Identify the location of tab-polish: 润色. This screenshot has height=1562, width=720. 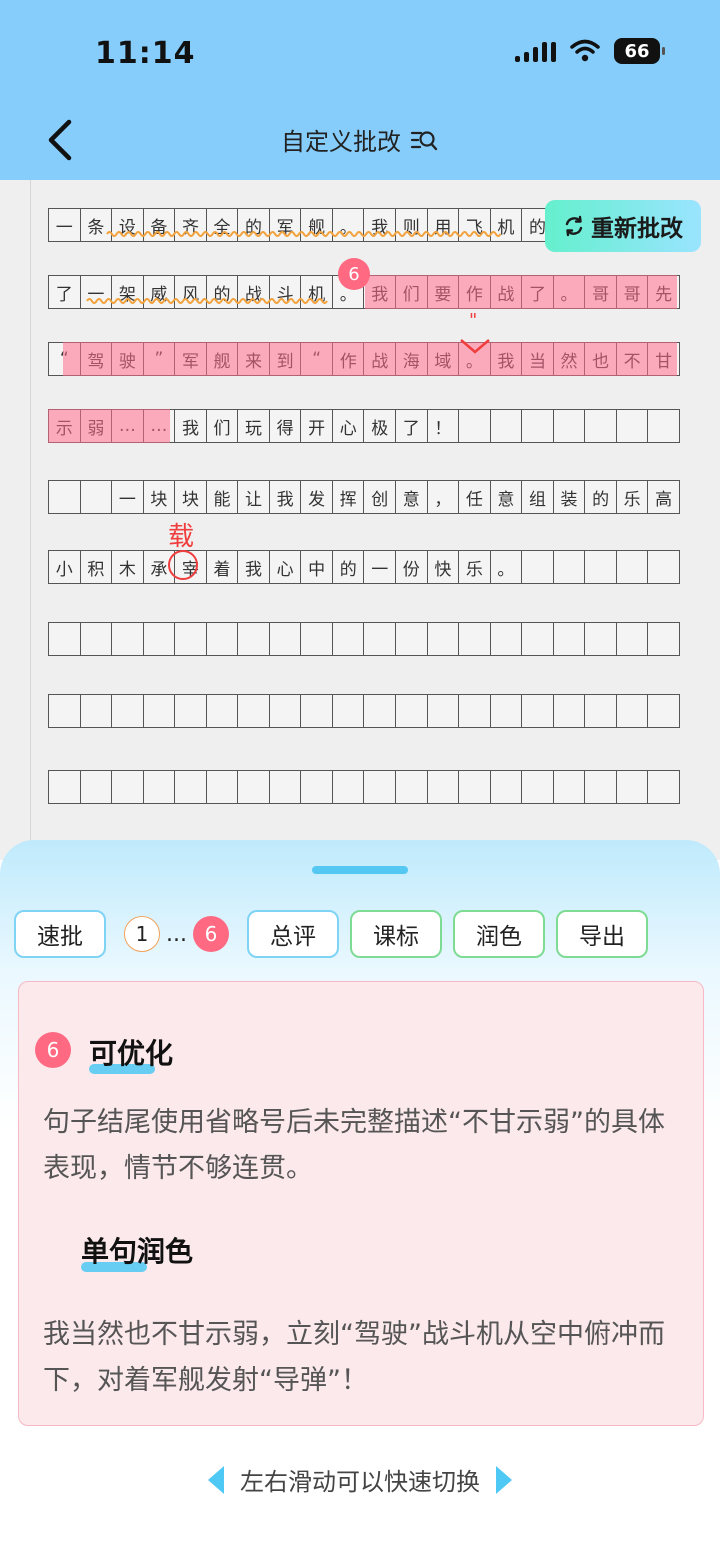
(498, 934).